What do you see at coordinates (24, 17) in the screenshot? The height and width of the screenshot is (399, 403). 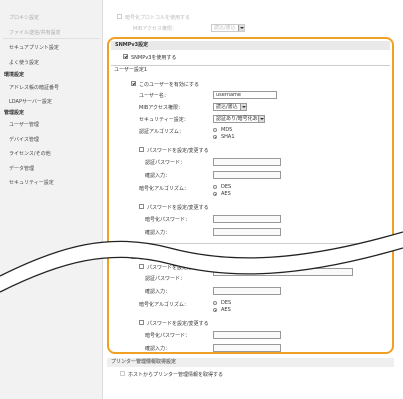 I see `sidebar-item-proxy: プロキシ設定` at bounding box center [24, 17].